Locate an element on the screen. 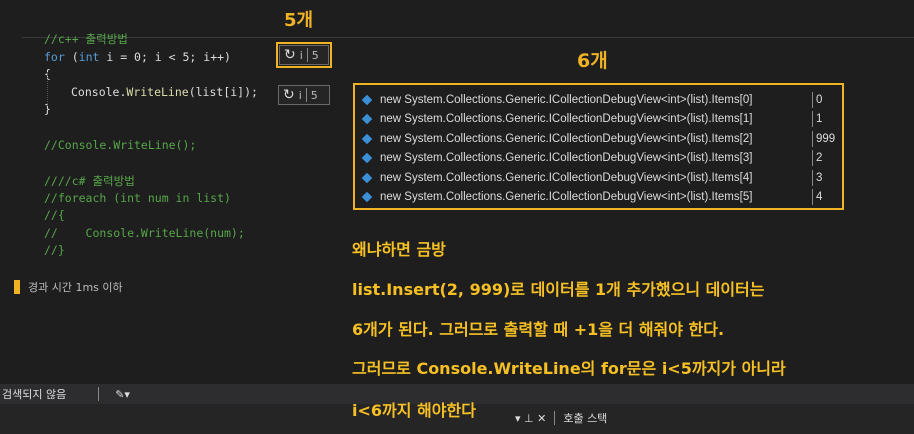 This screenshot has width=914, height=434. code-line-comment-brace-close: //} is located at coordinates (54, 250).